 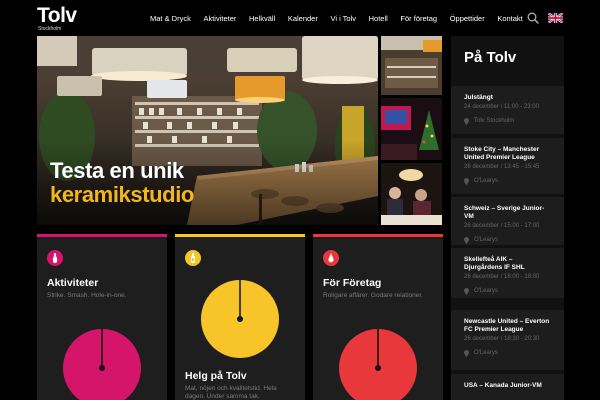 I want to click on event-location-text: Tolv Stockholm, so click(x=494, y=121).